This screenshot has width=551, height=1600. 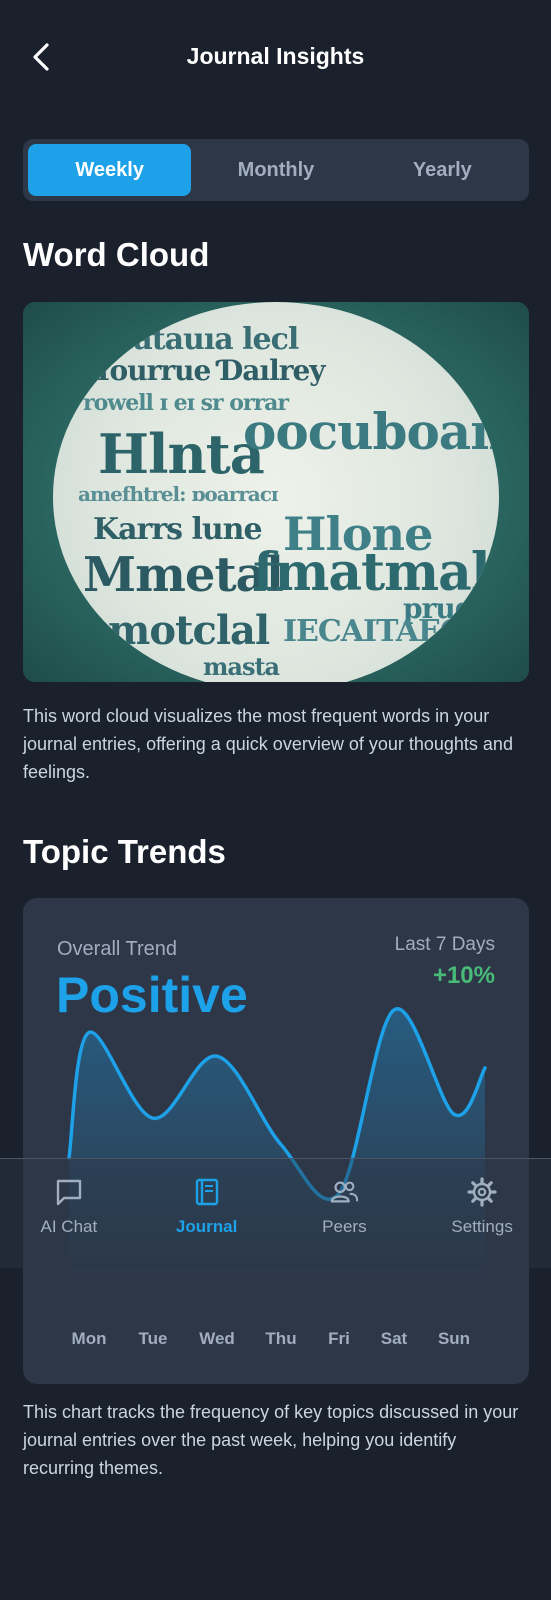 What do you see at coordinates (178, 494) in the screenshot?
I see `cloud-texture-word: amefhtrel: ɒoarracɪ` at bounding box center [178, 494].